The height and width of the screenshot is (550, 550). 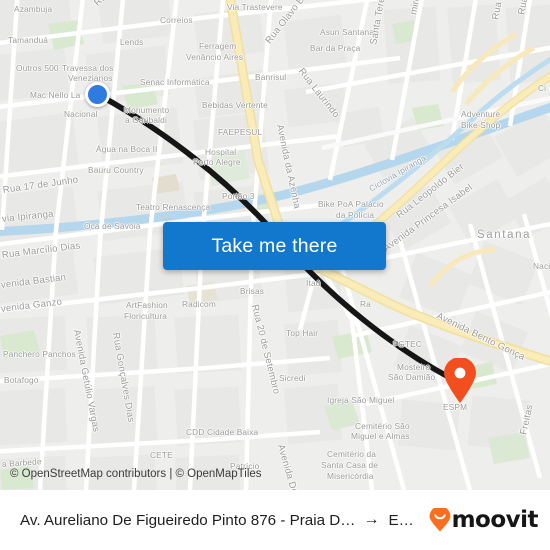 I want to click on destination-pin, so click(x=460, y=380).